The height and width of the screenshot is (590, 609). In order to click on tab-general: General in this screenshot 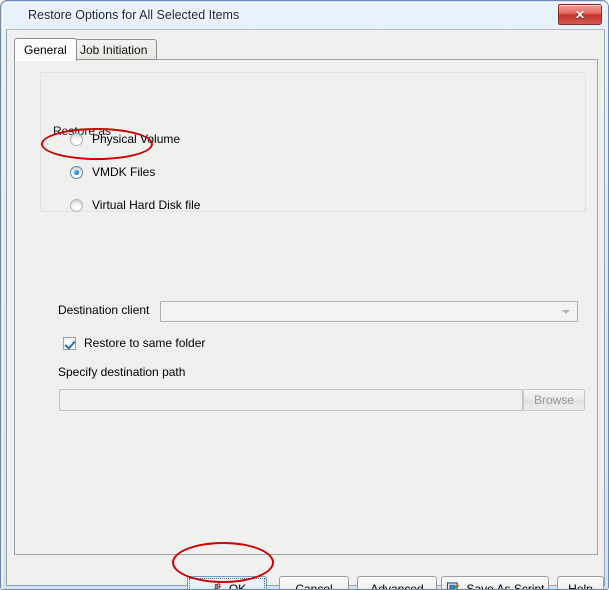, I will do `click(45, 49)`.